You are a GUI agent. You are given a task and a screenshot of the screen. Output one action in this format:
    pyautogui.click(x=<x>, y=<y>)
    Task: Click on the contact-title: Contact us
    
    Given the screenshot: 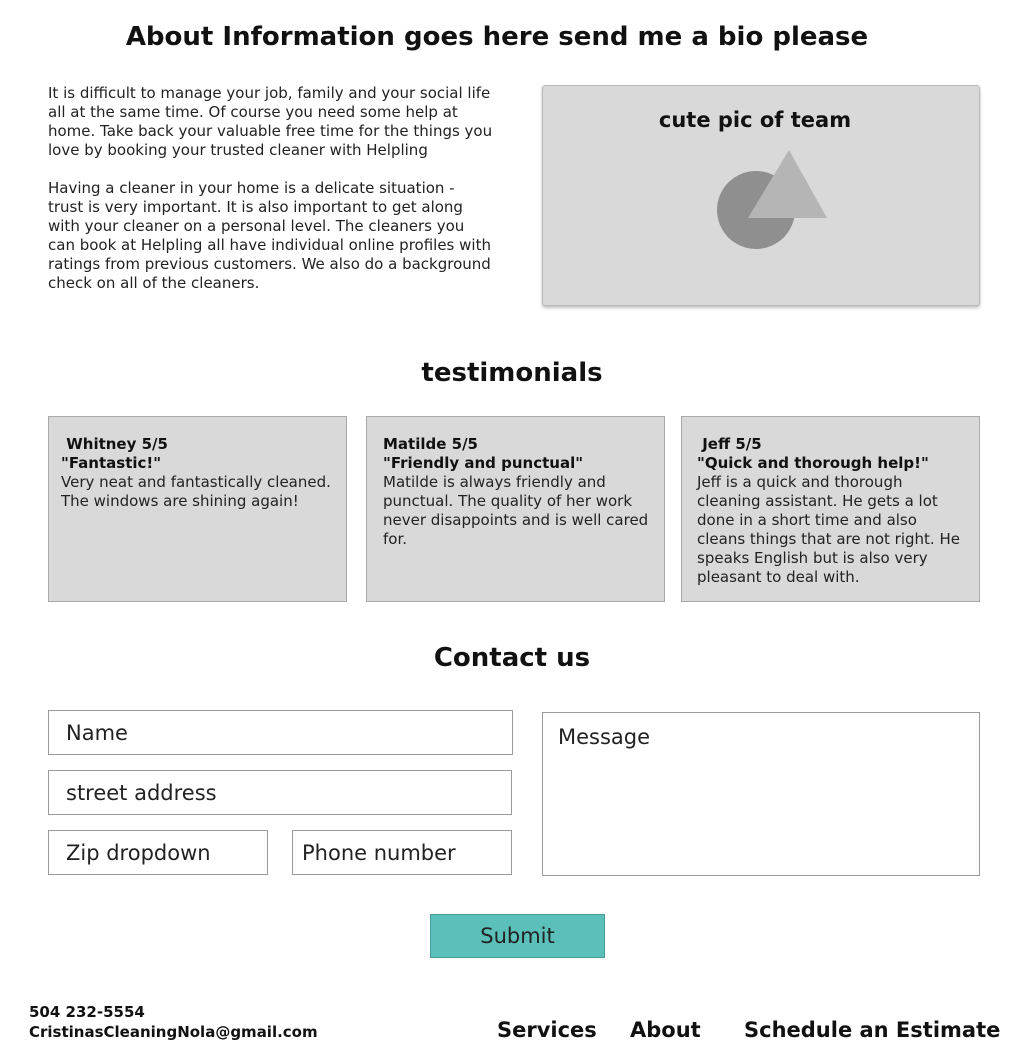 What is the action you would take?
    pyautogui.click(x=512, y=658)
    